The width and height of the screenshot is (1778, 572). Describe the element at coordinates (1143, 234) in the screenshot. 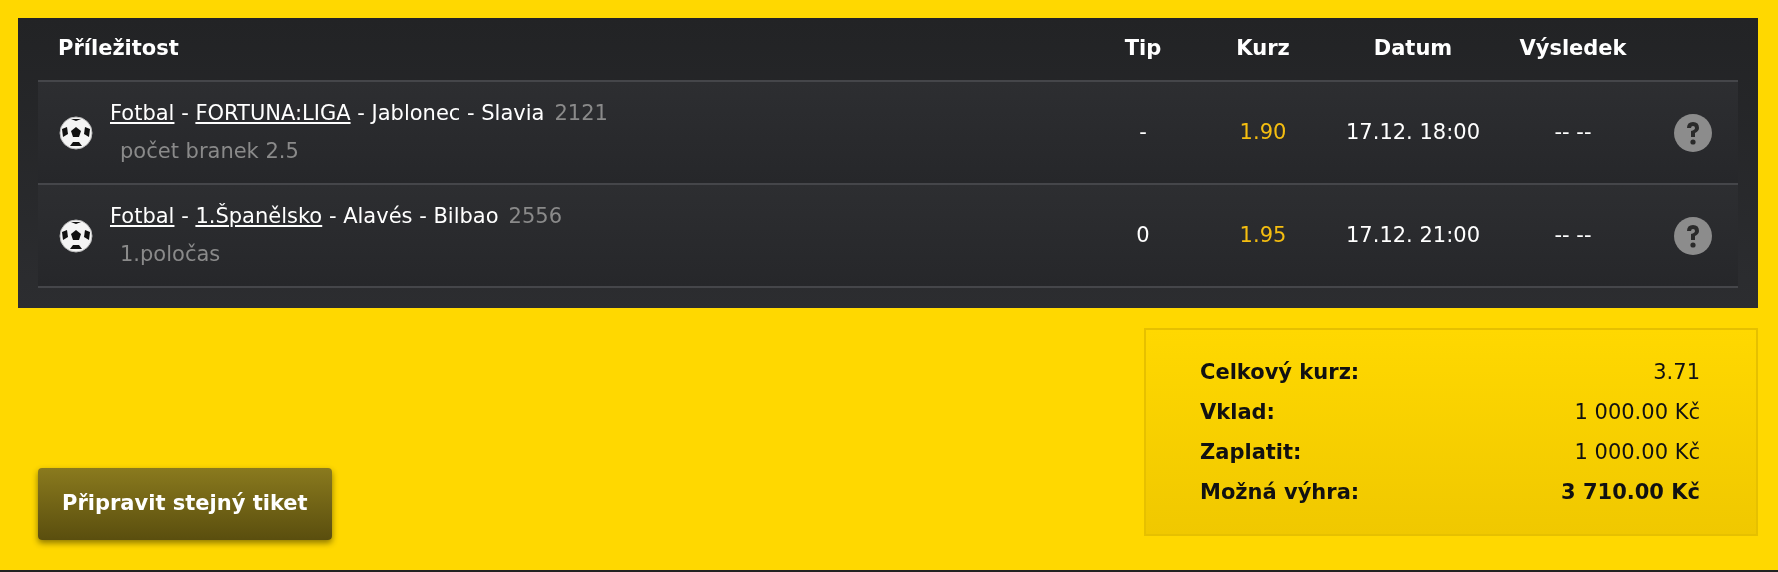

I see `tip-value: 0` at that location.